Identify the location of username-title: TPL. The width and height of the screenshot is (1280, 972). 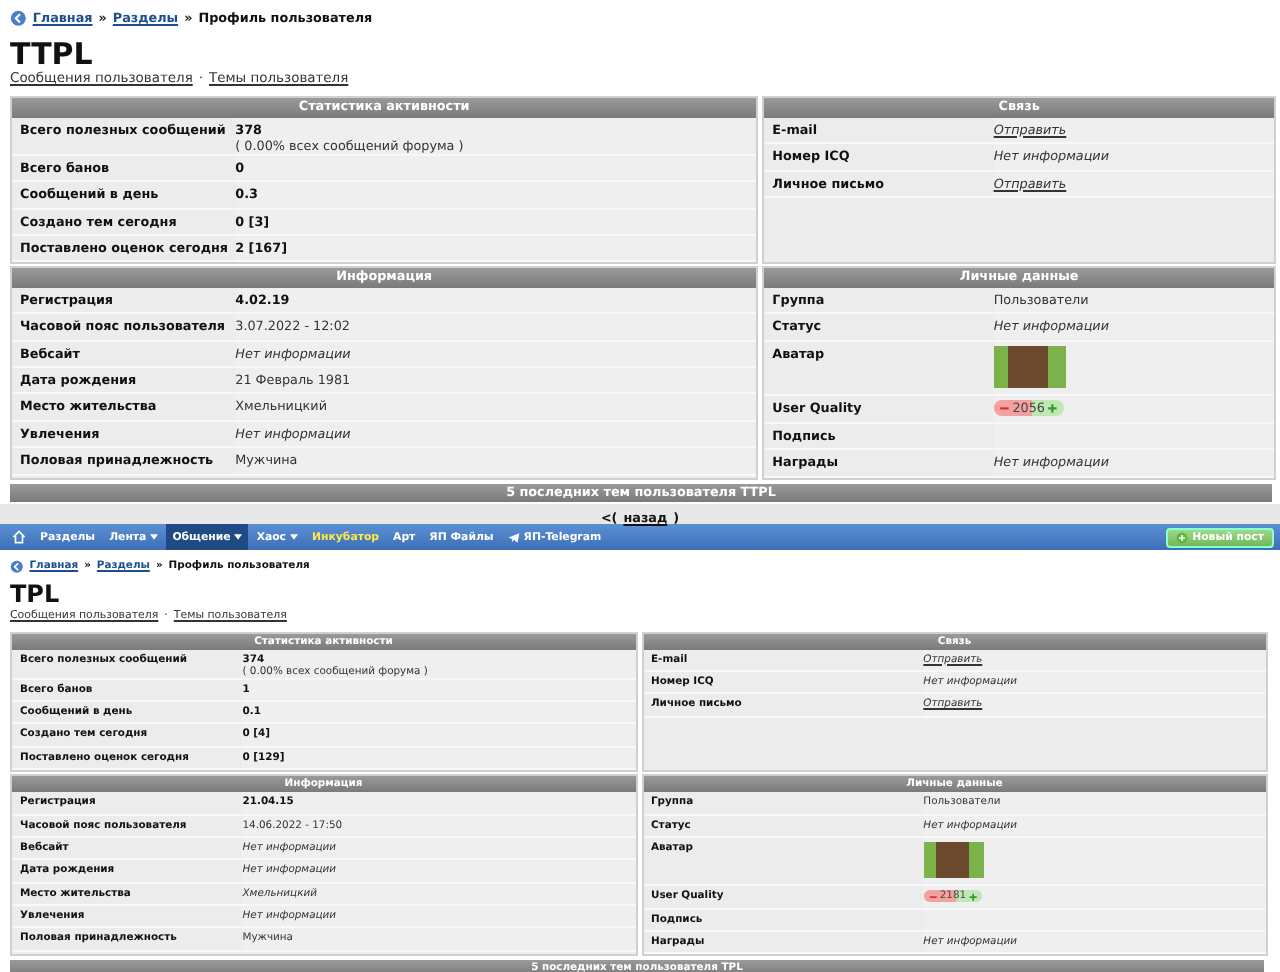
(36, 595).